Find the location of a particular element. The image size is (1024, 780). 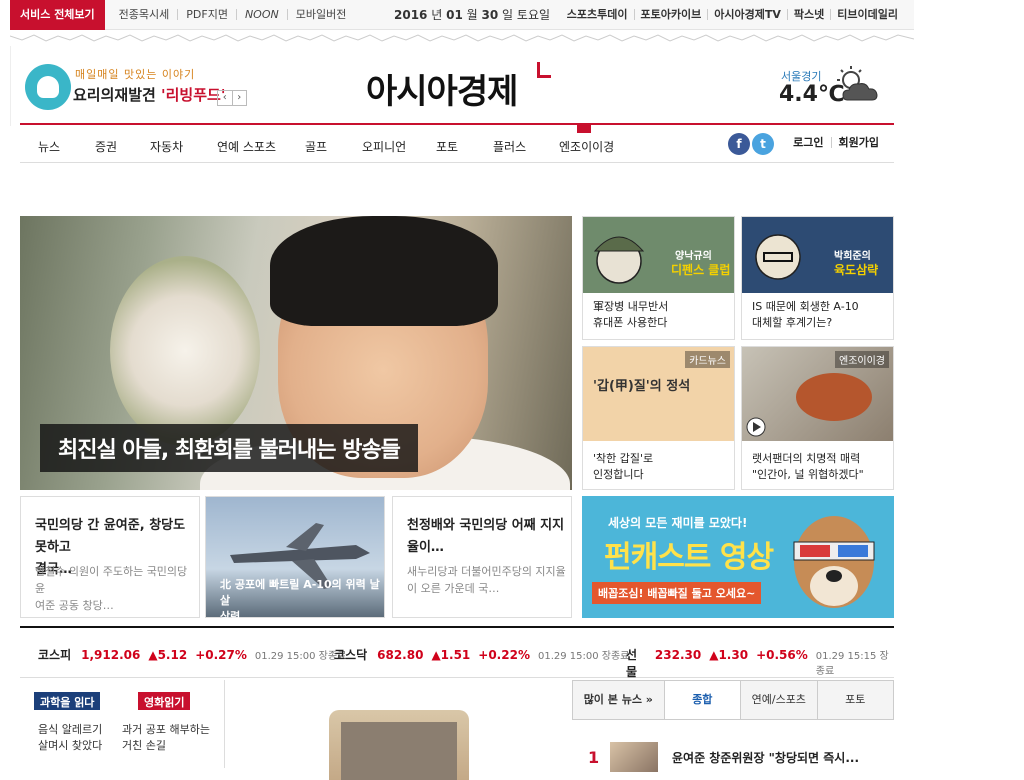

auth-links: 로그인 회원가입 is located at coordinates (836, 142).